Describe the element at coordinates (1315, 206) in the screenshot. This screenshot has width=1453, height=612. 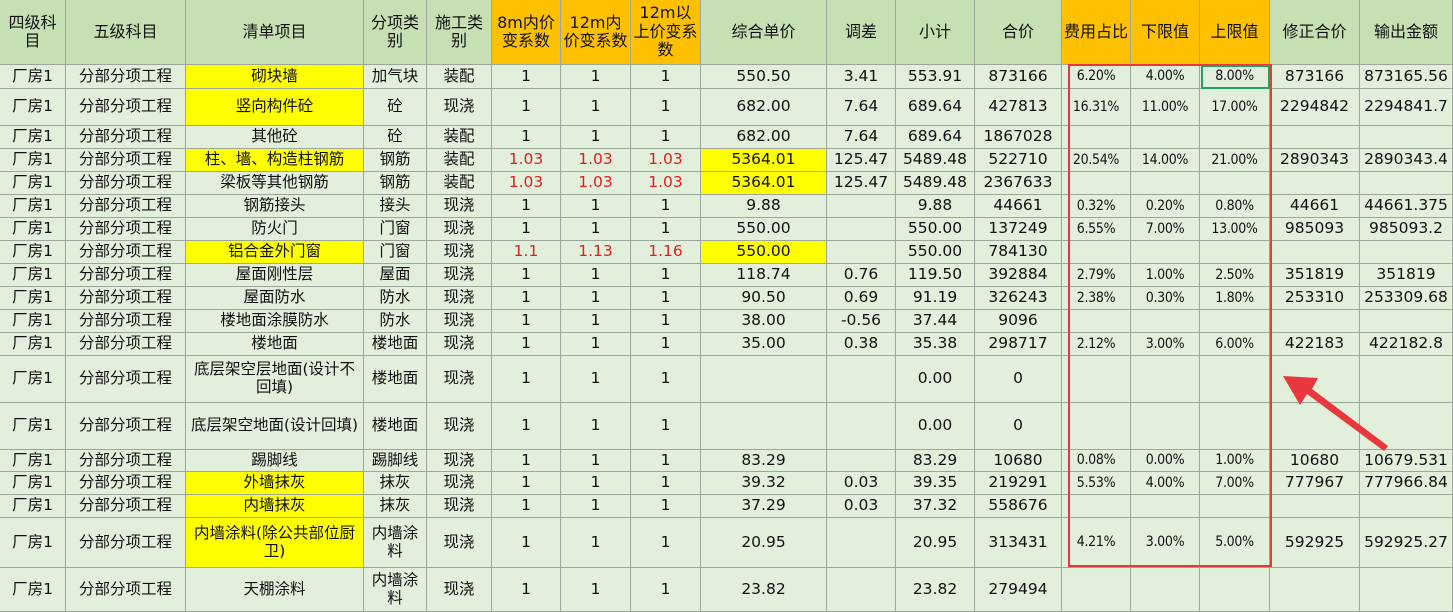
I see `cell-corrected-total: 44661` at that location.